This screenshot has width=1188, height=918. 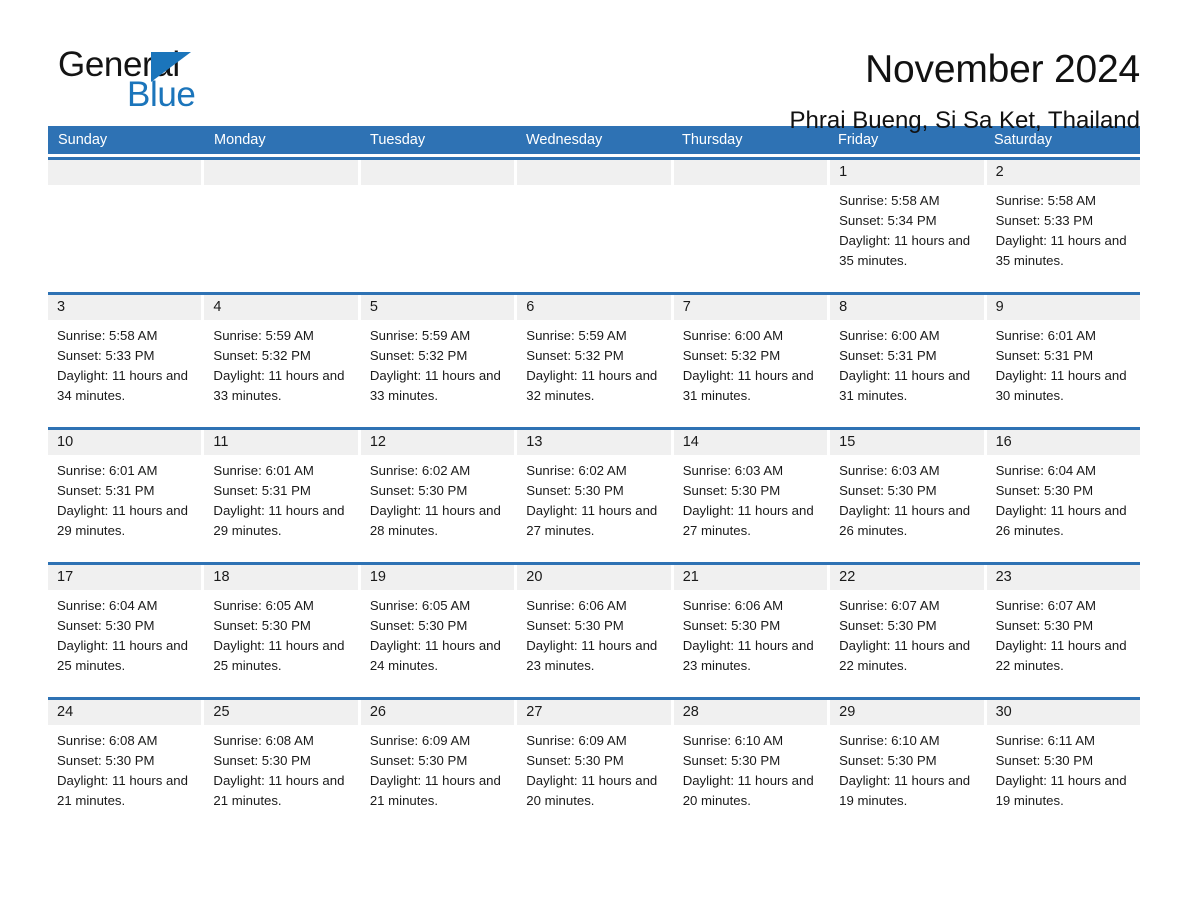 I want to click on sunrise-text: Sunrise: 6:11 AM, so click(x=1045, y=740).